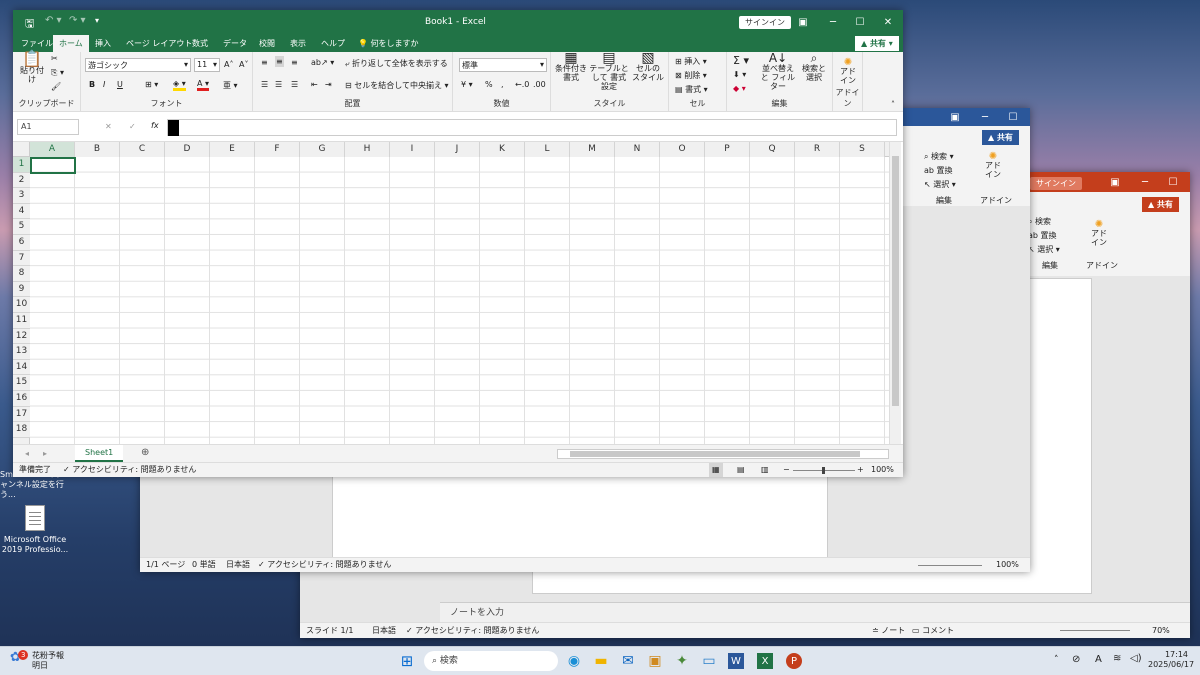  Describe the element at coordinates (129, 470) in the screenshot. I see `status-accessibility: ✓ アクセシビリティ: 問題ありません` at that location.